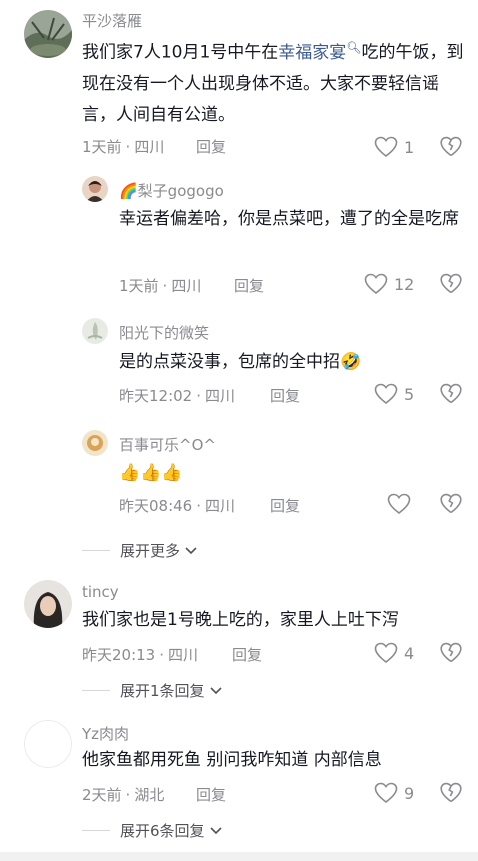 Image resolution: width=478 pixels, height=861 pixels. I want to click on expand-more-button: 展开更多, so click(140, 550).